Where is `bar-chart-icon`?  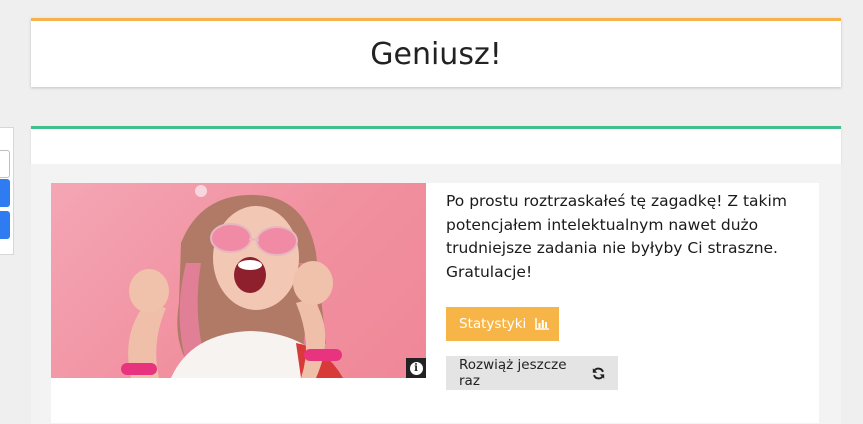 bar-chart-icon is located at coordinates (542, 324).